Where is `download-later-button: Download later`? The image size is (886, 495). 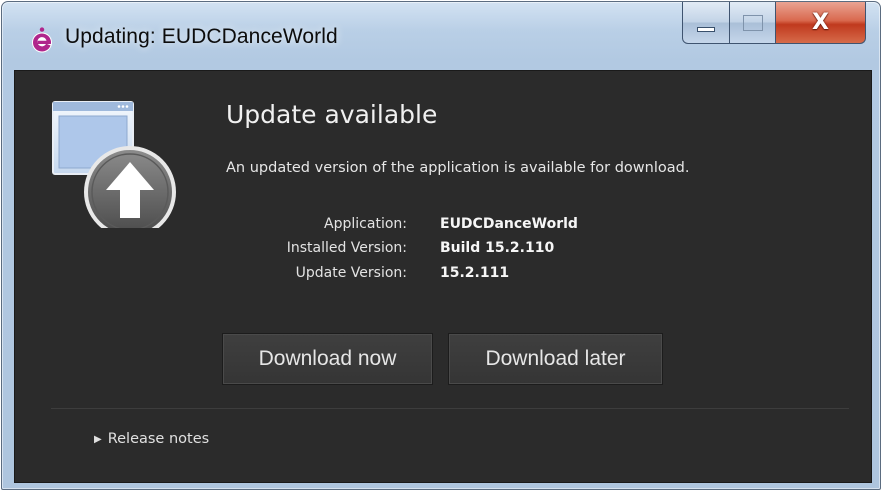
download-later-button: Download later is located at coordinates (555, 359).